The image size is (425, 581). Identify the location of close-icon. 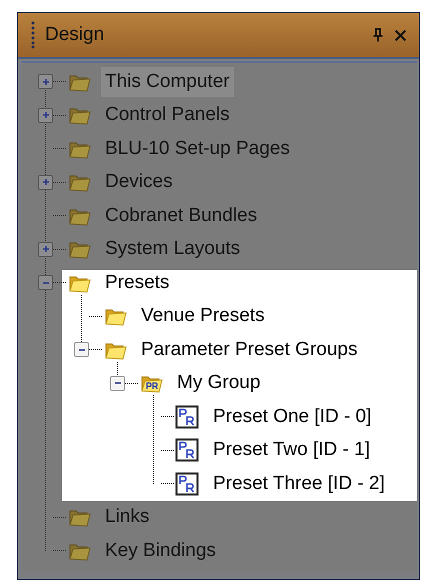
(400, 35).